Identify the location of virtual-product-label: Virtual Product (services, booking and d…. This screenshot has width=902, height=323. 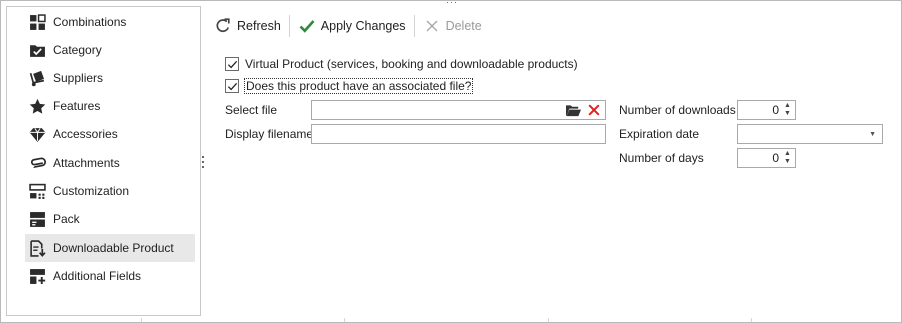
(411, 64).